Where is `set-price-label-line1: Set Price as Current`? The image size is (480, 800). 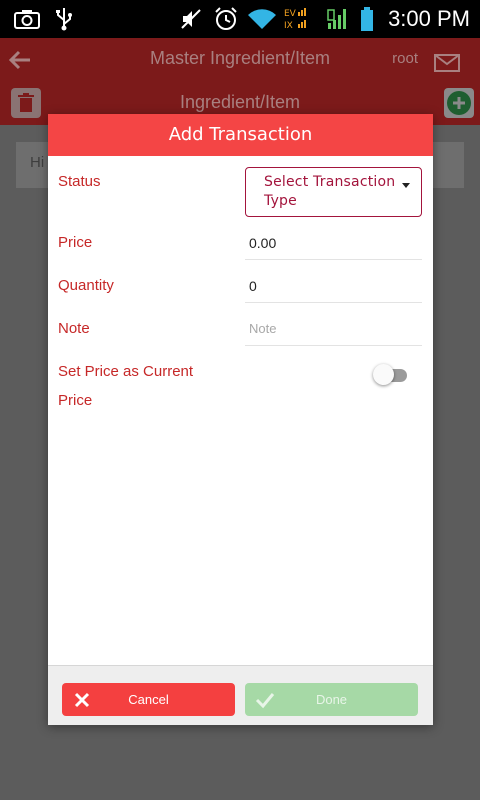
set-price-label-line1: Set Price as Current is located at coordinates (126, 371).